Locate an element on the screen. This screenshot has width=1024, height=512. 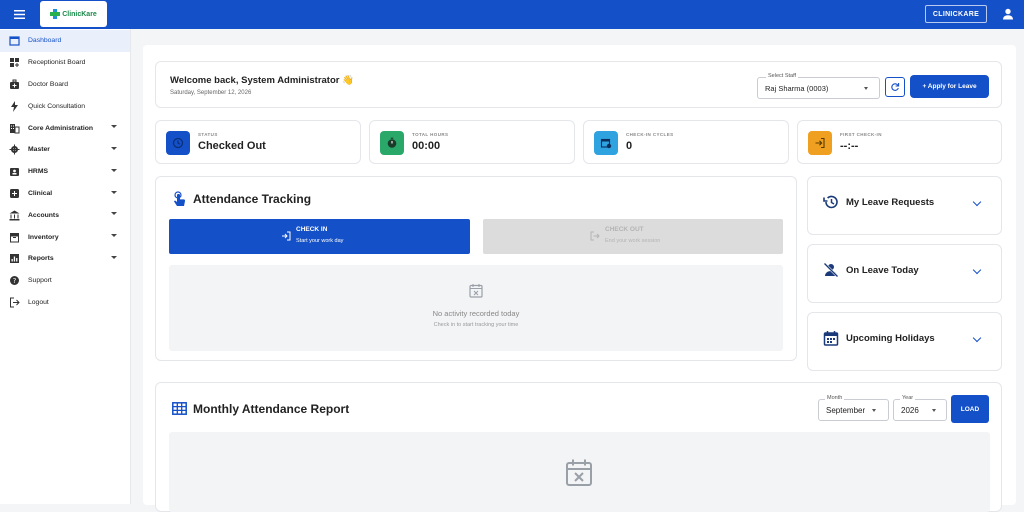
my-leave-requests-card: My Leave Requests is located at coordinates (904, 205).